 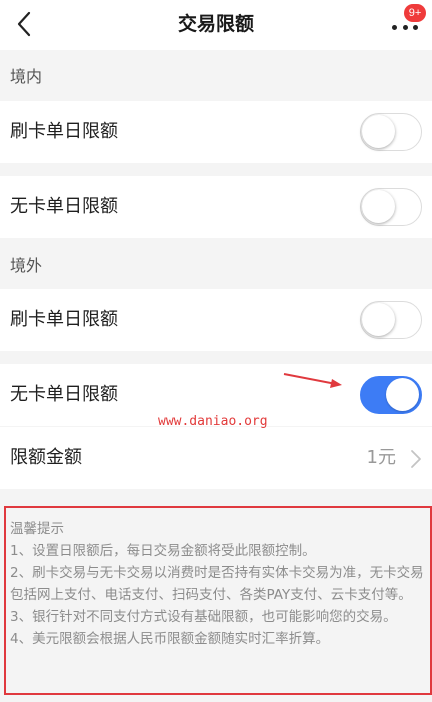 I want to click on limit-amount-row: 限额金额 1元, so click(x=216, y=458).